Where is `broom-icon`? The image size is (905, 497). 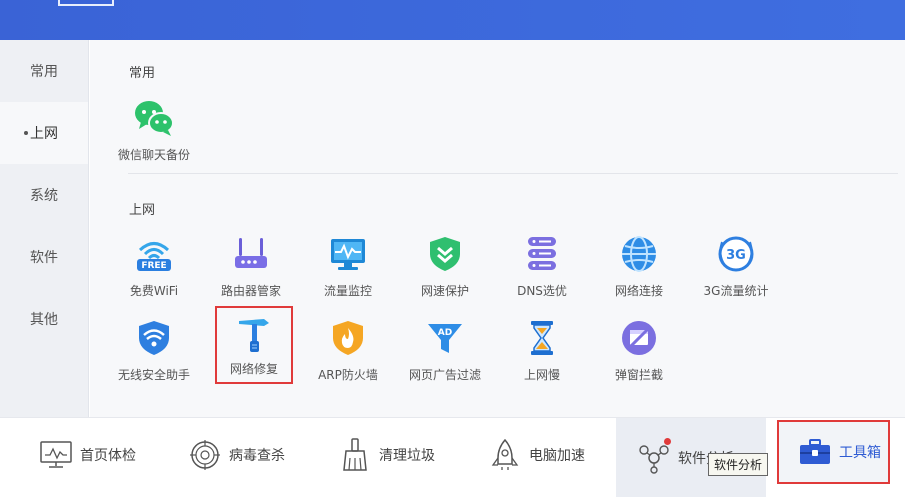 broom-icon is located at coordinates (355, 455).